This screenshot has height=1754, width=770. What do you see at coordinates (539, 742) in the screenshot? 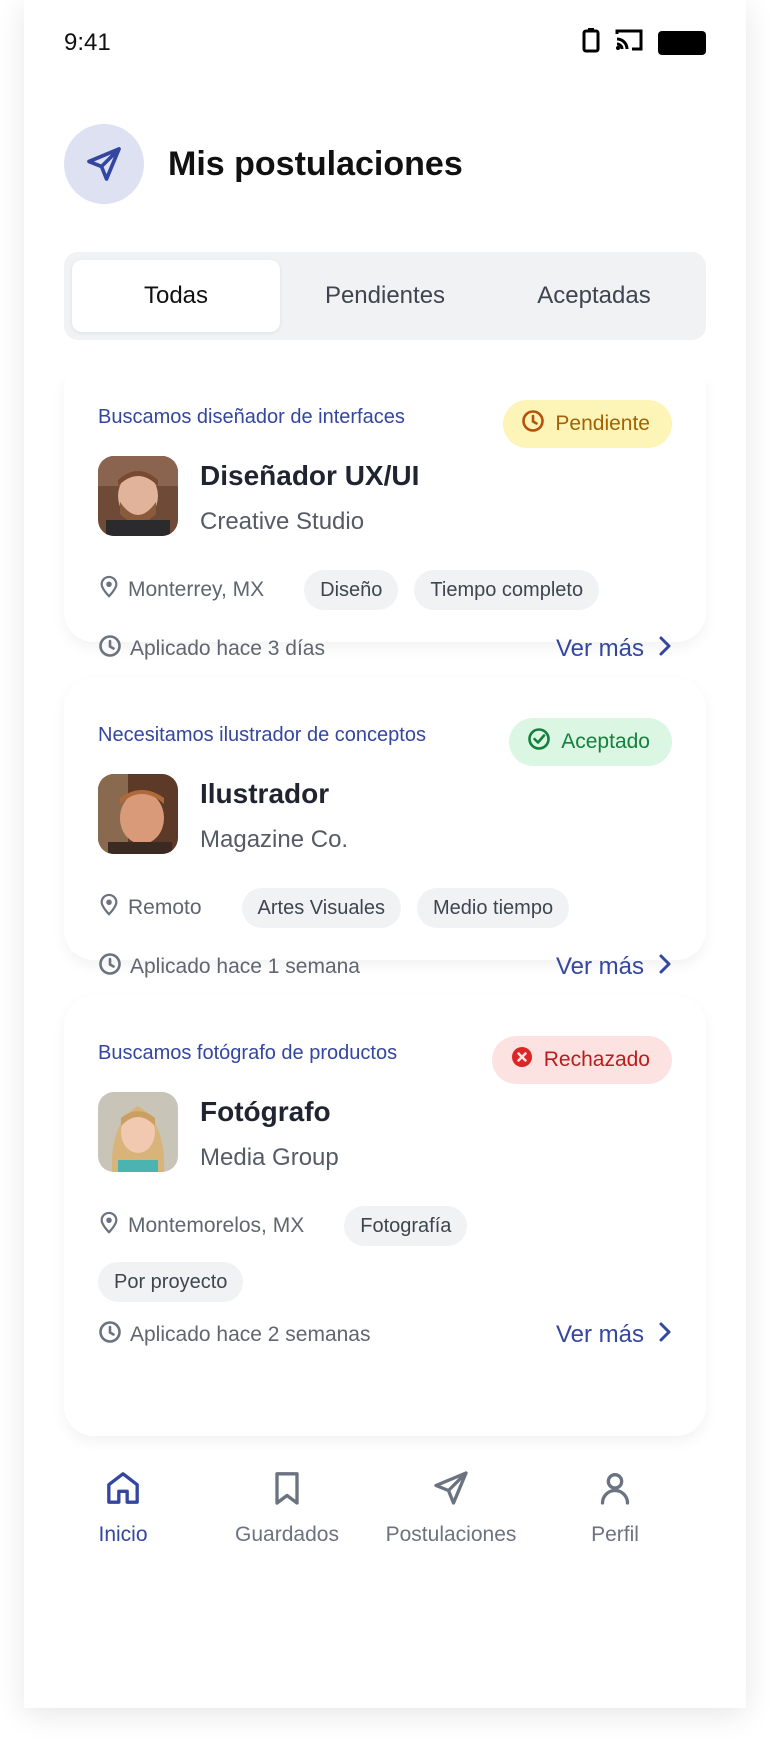
I see `check-circle-icon` at bounding box center [539, 742].